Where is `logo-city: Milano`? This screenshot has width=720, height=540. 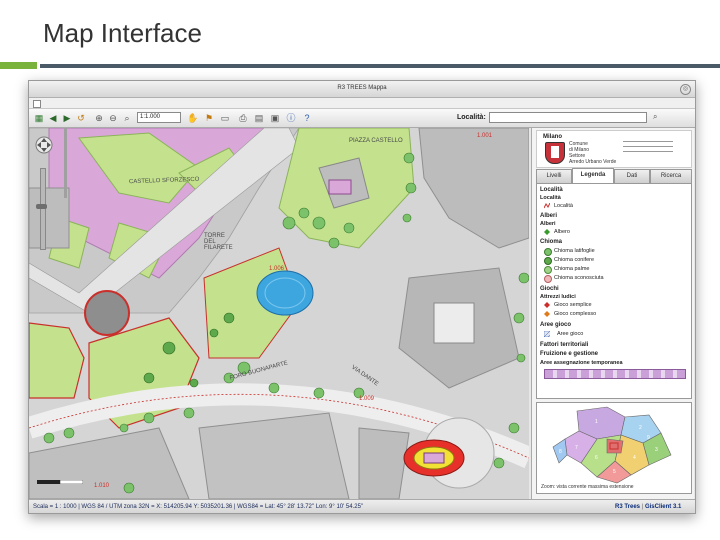
logo-city: Milano is located at coordinates (552, 137).